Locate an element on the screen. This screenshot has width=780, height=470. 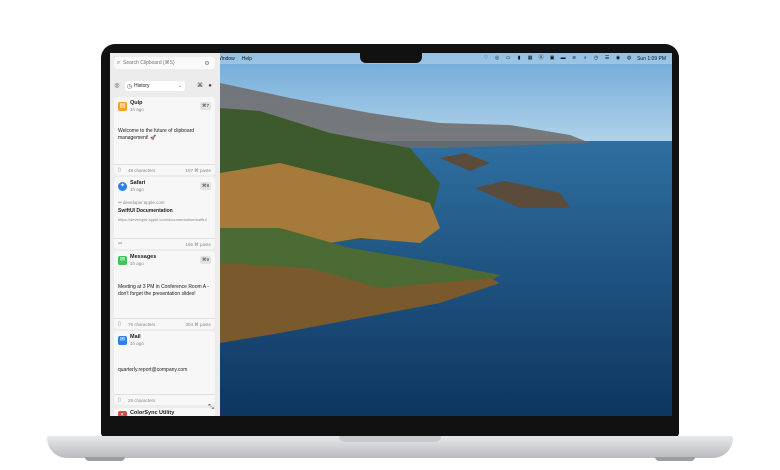
search-input is located at coordinates (163, 63).